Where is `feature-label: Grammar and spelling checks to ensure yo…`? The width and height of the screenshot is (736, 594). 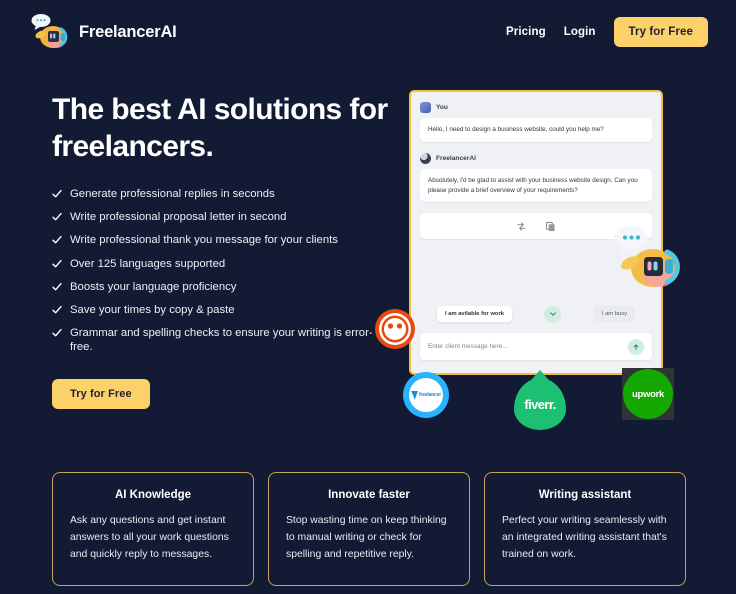
feature-label: Grammar and spelling checks to ensure yo… is located at coordinates (221, 339).